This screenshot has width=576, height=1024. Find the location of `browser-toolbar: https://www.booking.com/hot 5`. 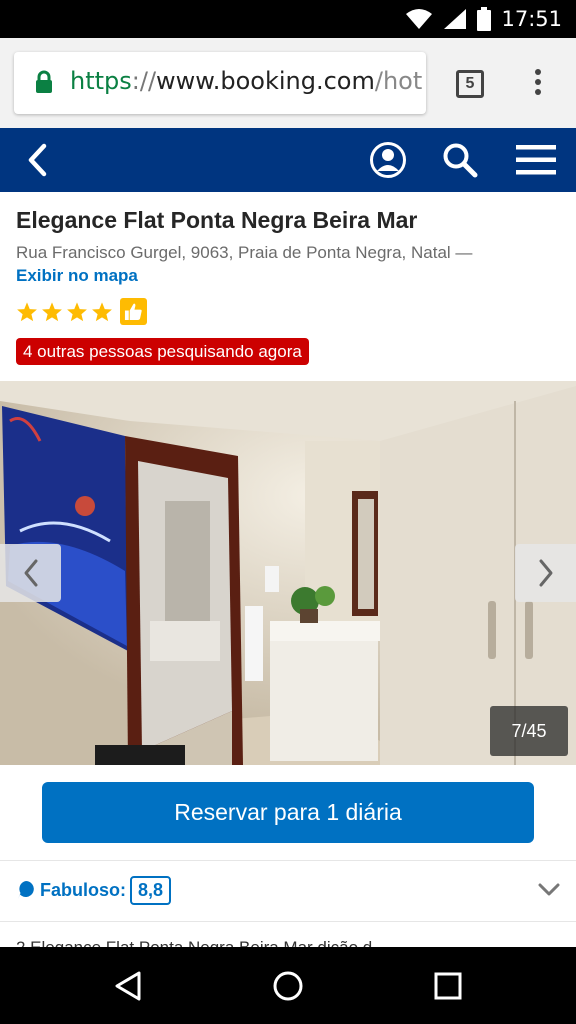

browser-toolbar: https://www.booking.com/hot 5 is located at coordinates (288, 83).